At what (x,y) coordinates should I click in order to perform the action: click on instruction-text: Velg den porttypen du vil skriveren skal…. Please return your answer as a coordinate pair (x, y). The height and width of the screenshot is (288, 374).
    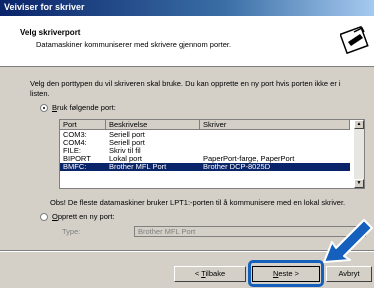
    Looking at the image, I should click on (185, 88).